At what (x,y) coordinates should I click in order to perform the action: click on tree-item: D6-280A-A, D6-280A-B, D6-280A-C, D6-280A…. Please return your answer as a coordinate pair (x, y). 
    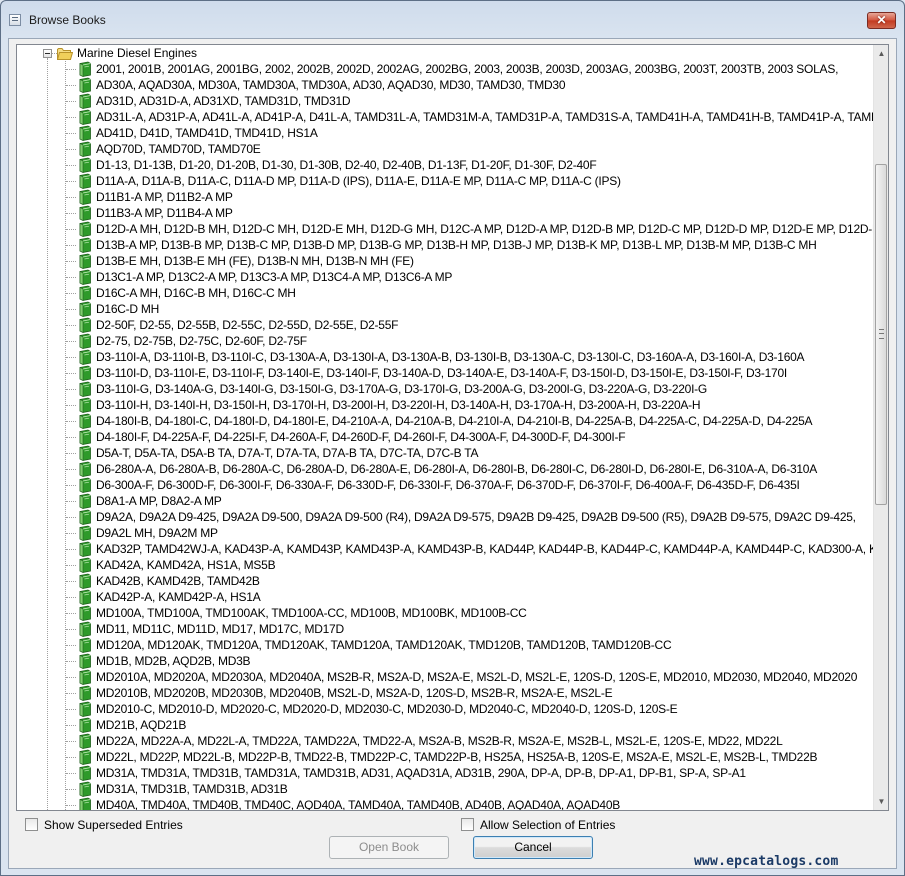
    Looking at the image, I should click on (445, 469).